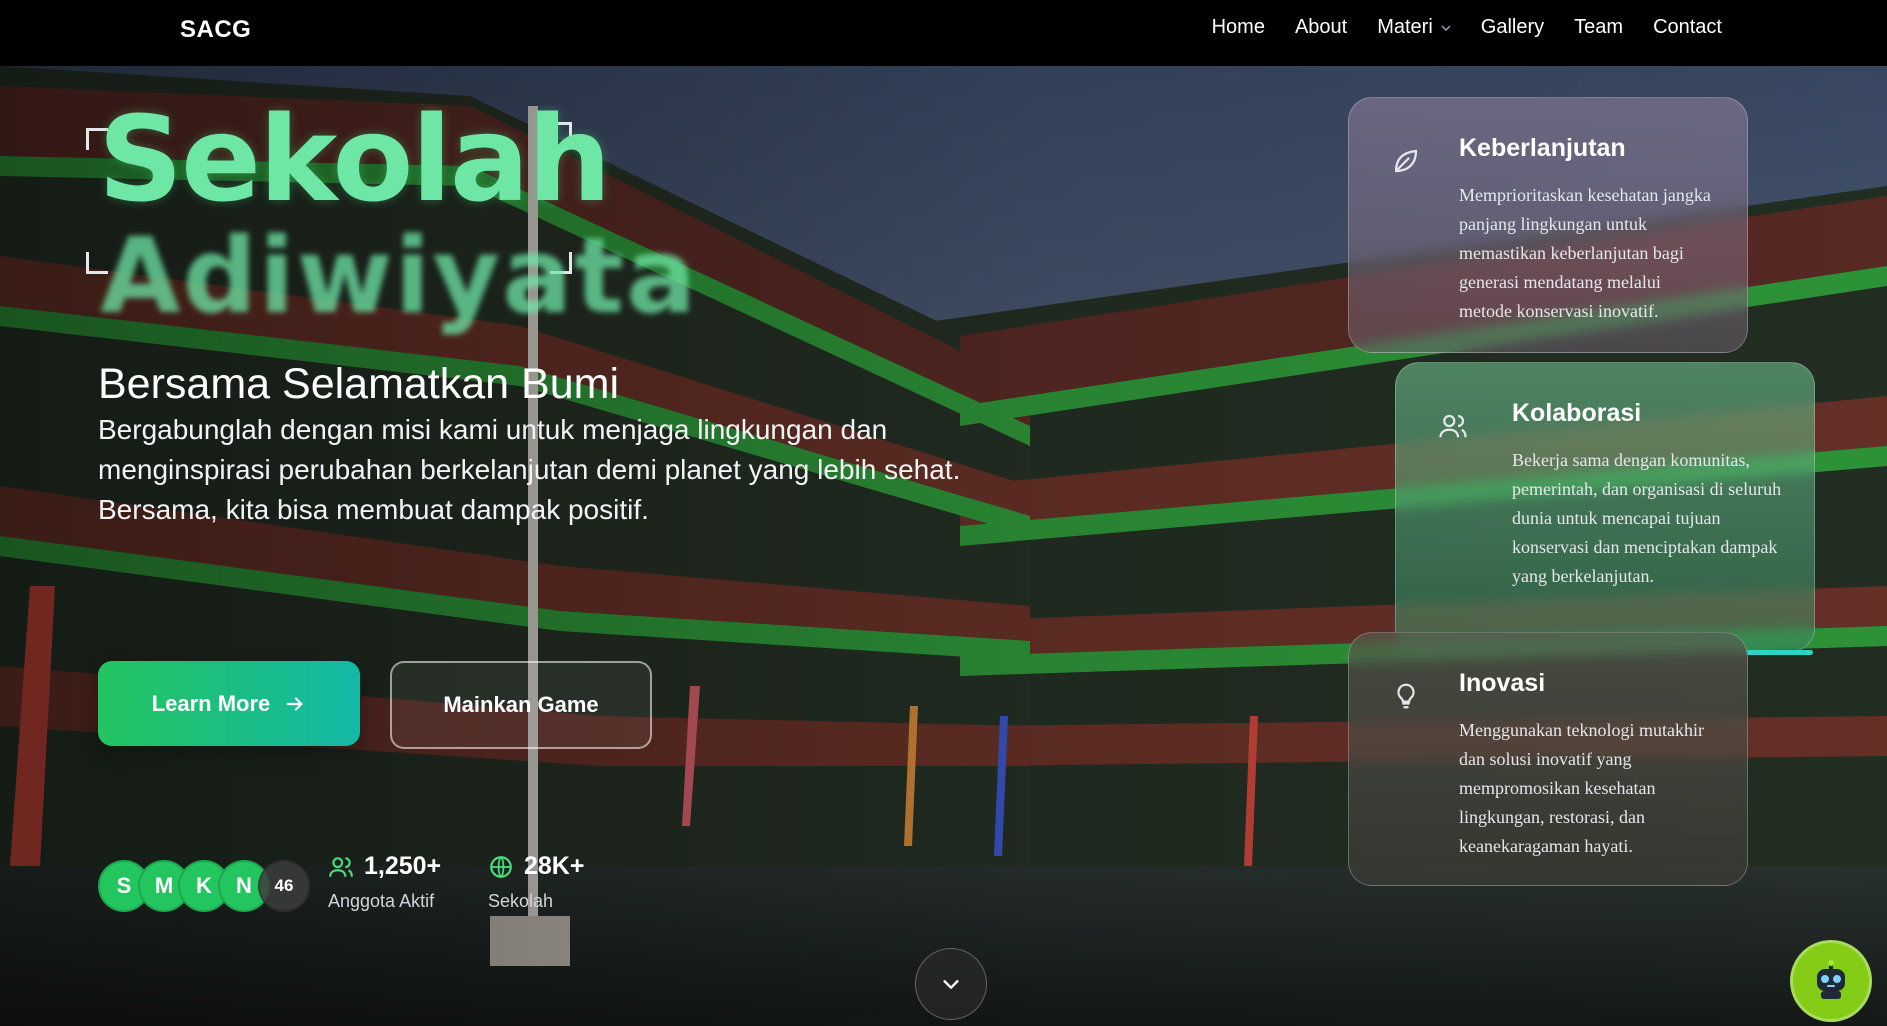 Image resolution: width=1887 pixels, height=1026 pixels. I want to click on nav-home: Home, so click(1238, 27).